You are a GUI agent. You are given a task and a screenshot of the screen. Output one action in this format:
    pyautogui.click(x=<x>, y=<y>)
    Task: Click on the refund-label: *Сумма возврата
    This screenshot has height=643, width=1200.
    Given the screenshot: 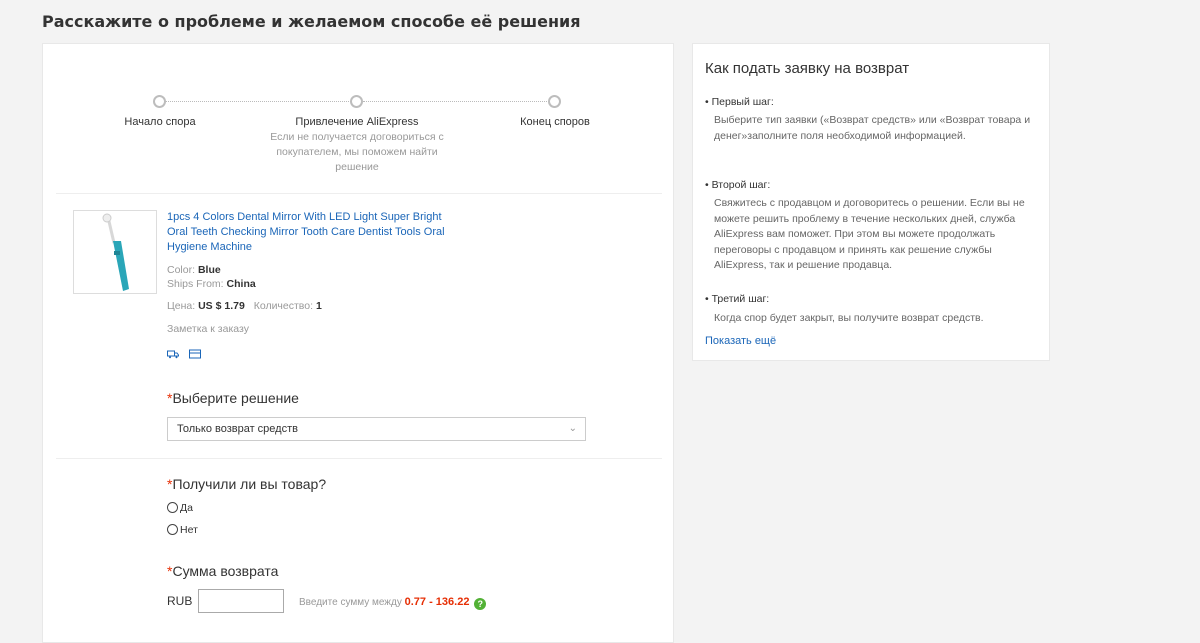 What is the action you would take?
    pyautogui.click(x=222, y=571)
    